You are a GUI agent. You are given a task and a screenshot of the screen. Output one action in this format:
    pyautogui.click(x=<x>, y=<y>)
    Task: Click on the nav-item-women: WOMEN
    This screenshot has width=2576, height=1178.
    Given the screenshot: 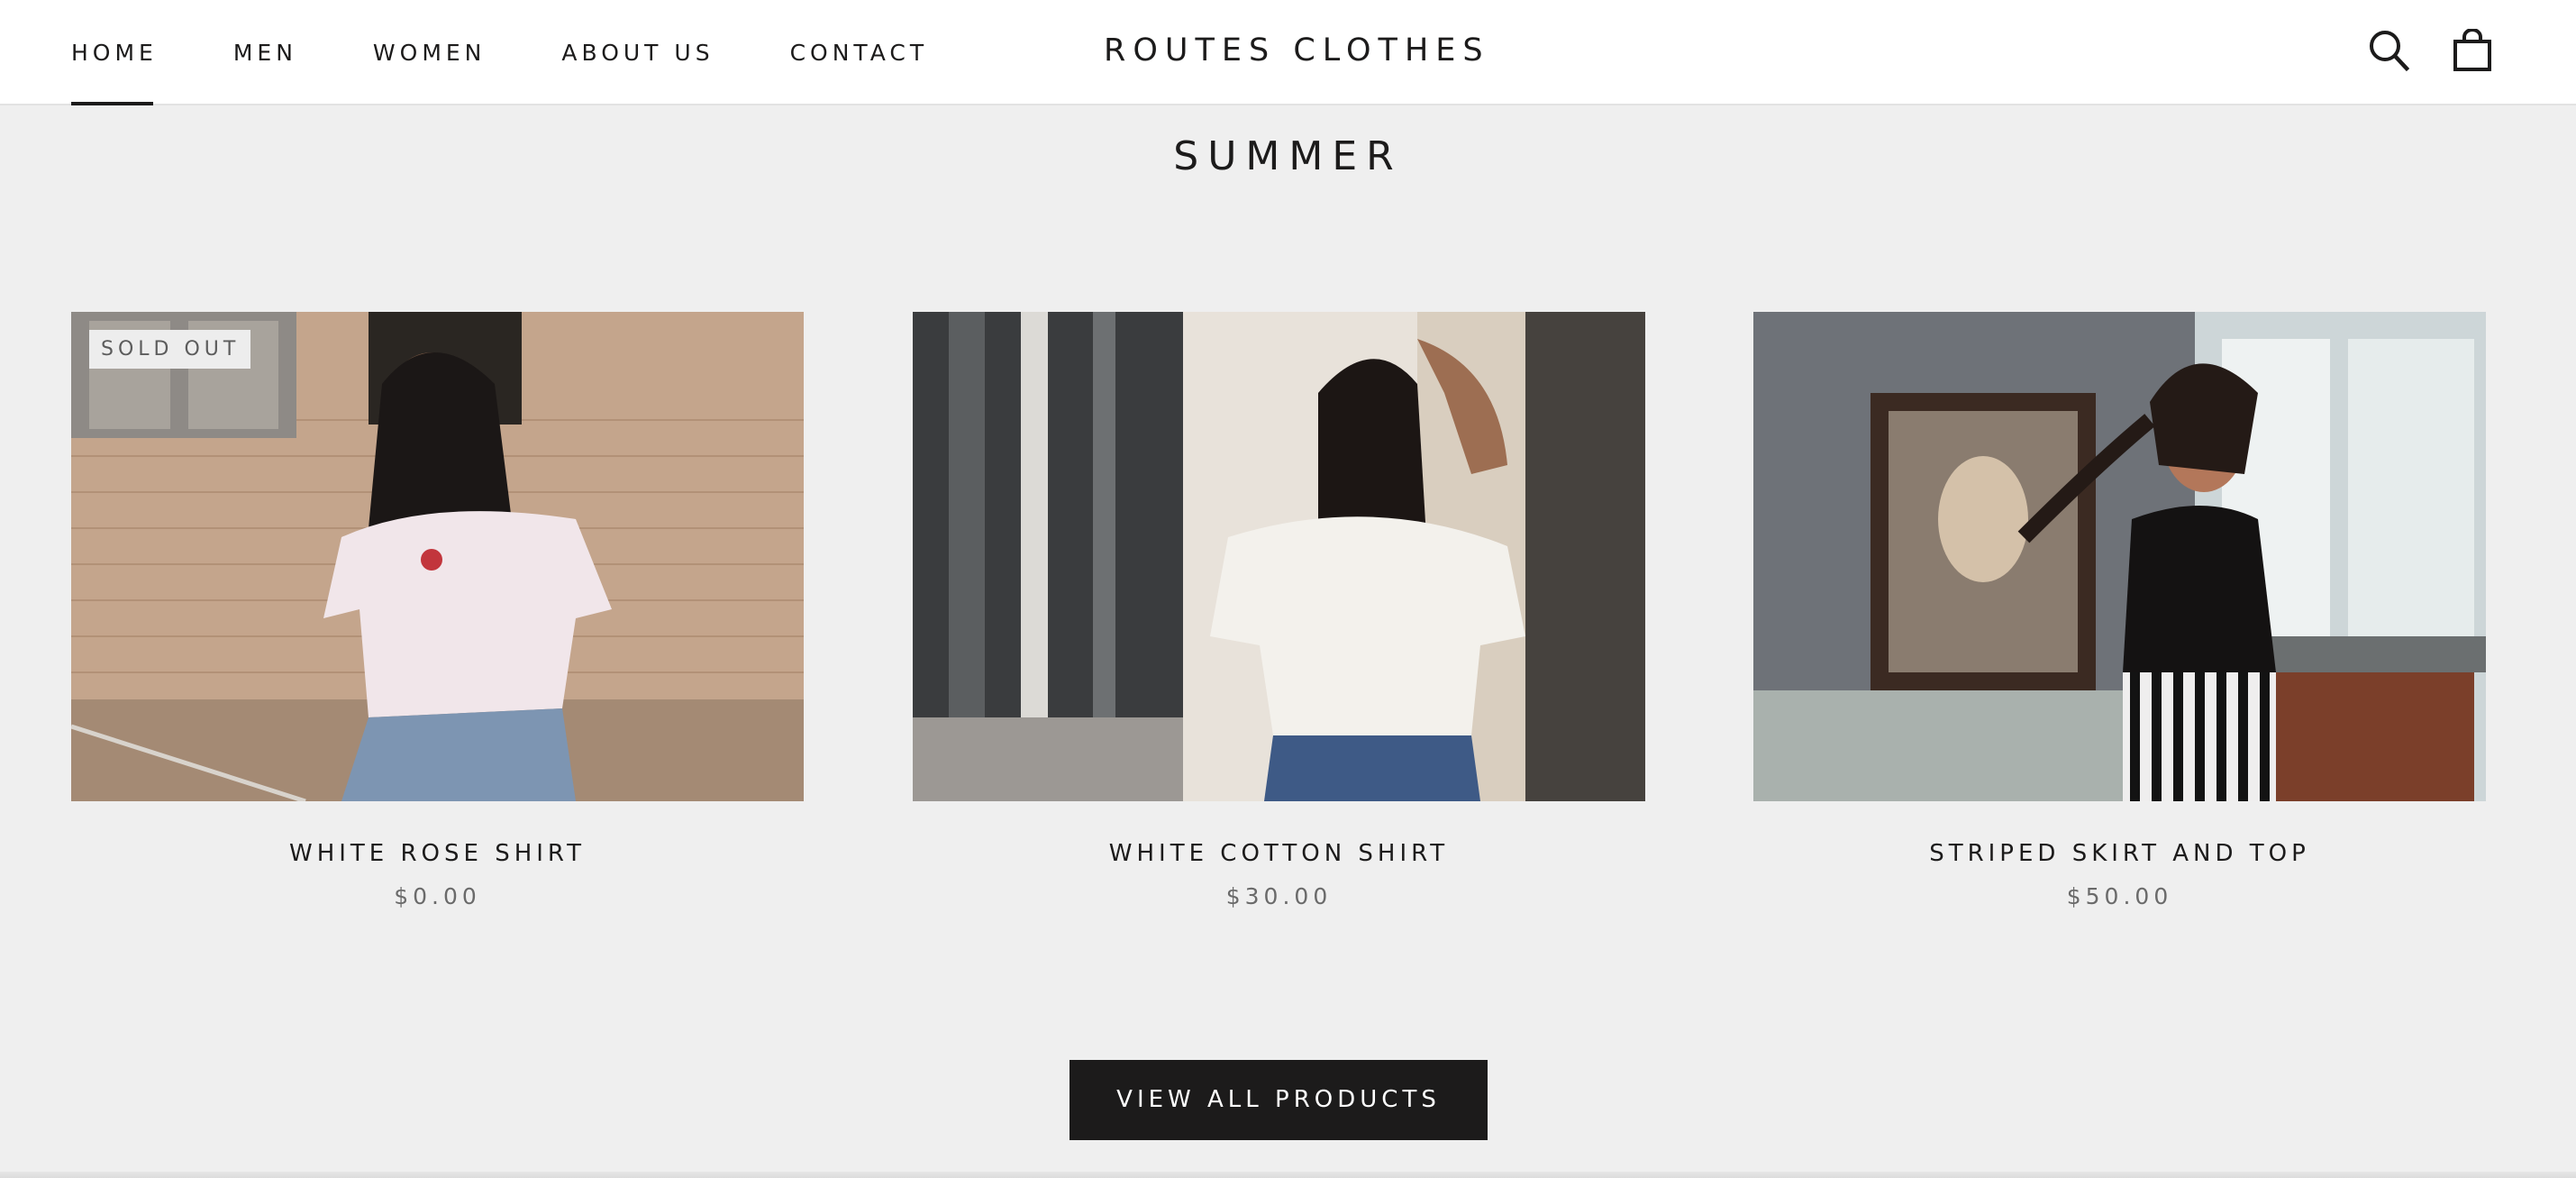 What is the action you would take?
    pyautogui.click(x=429, y=53)
    